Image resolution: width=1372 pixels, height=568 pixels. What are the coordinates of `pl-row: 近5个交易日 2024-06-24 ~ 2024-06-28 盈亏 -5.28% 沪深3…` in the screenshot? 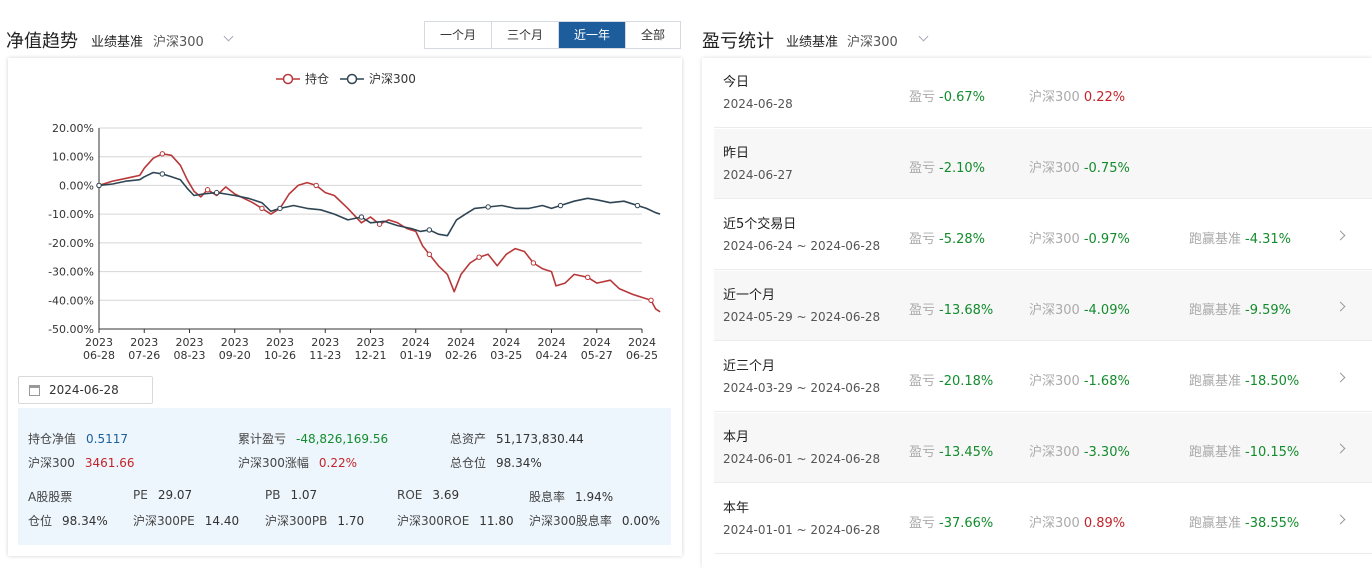 It's located at (1043, 235).